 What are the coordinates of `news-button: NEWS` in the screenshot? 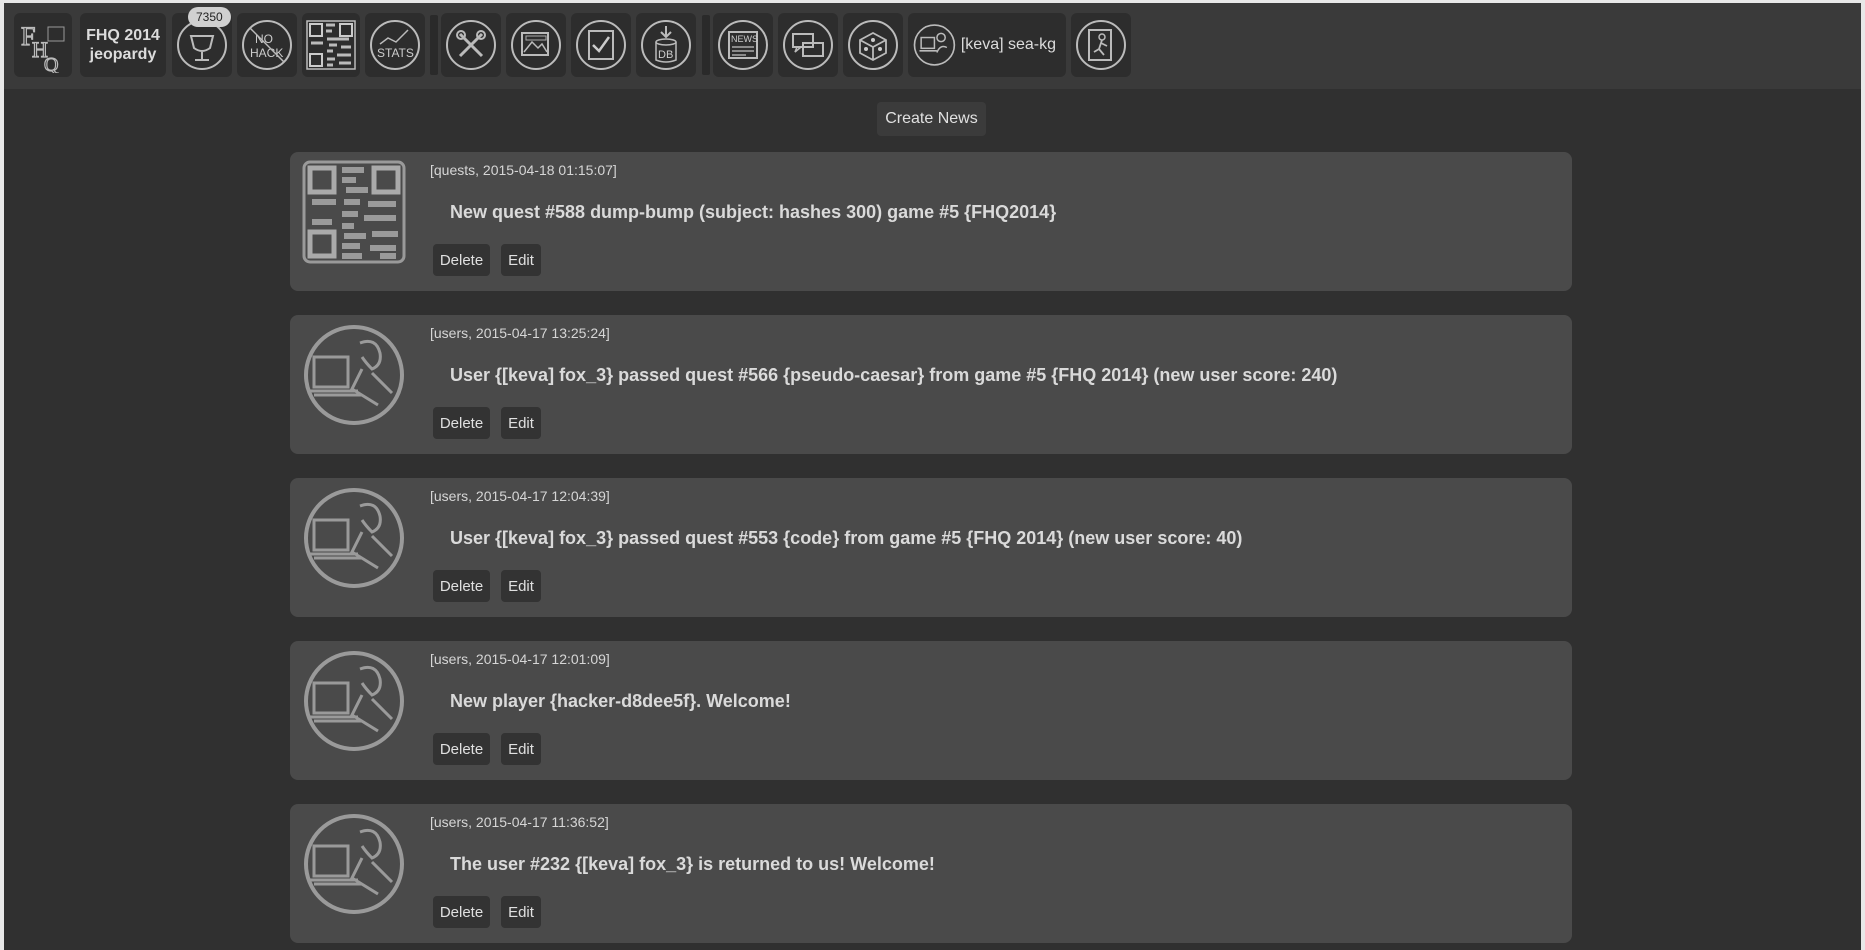 It's located at (743, 45).